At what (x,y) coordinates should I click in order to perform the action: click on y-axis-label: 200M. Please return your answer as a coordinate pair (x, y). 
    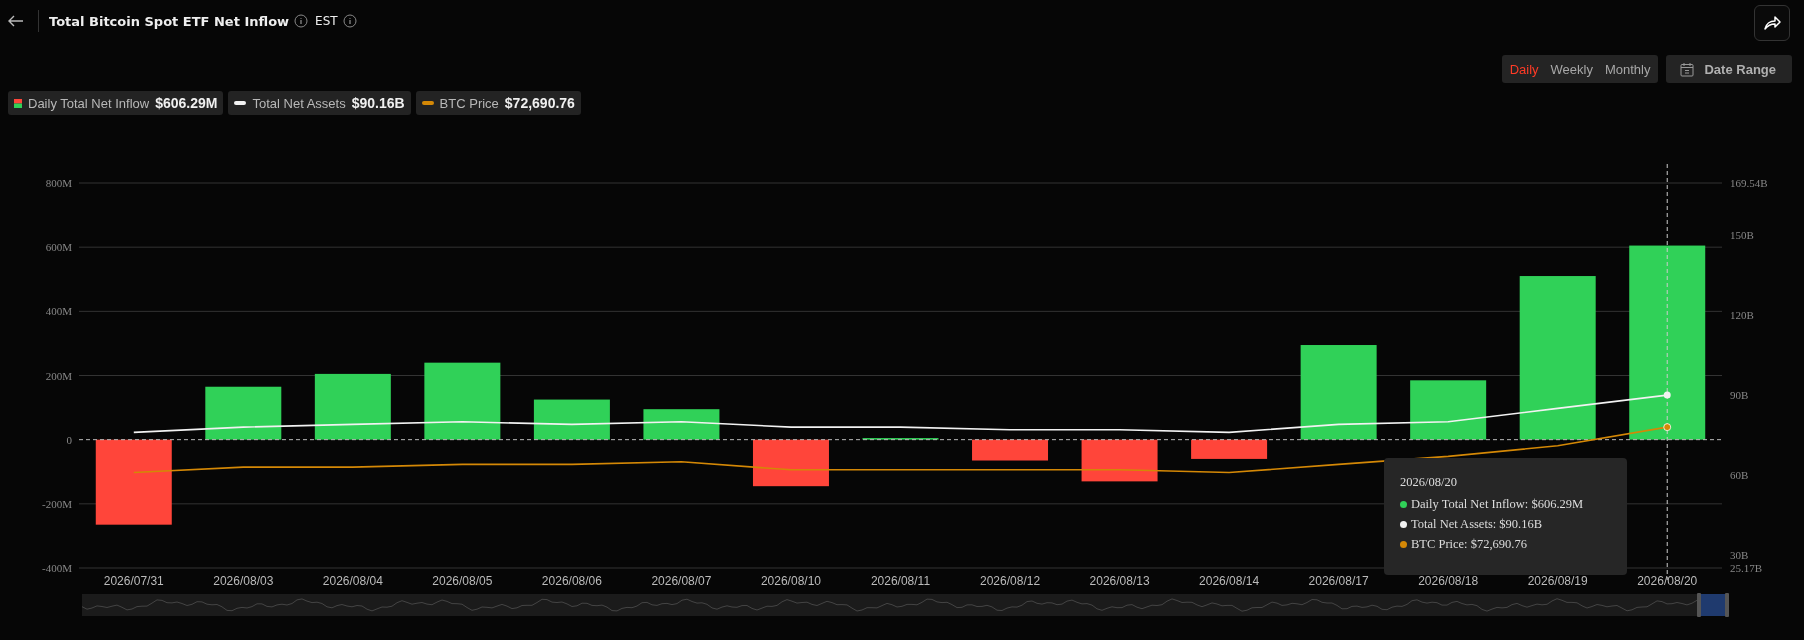
    Looking at the image, I should click on (58, 375).